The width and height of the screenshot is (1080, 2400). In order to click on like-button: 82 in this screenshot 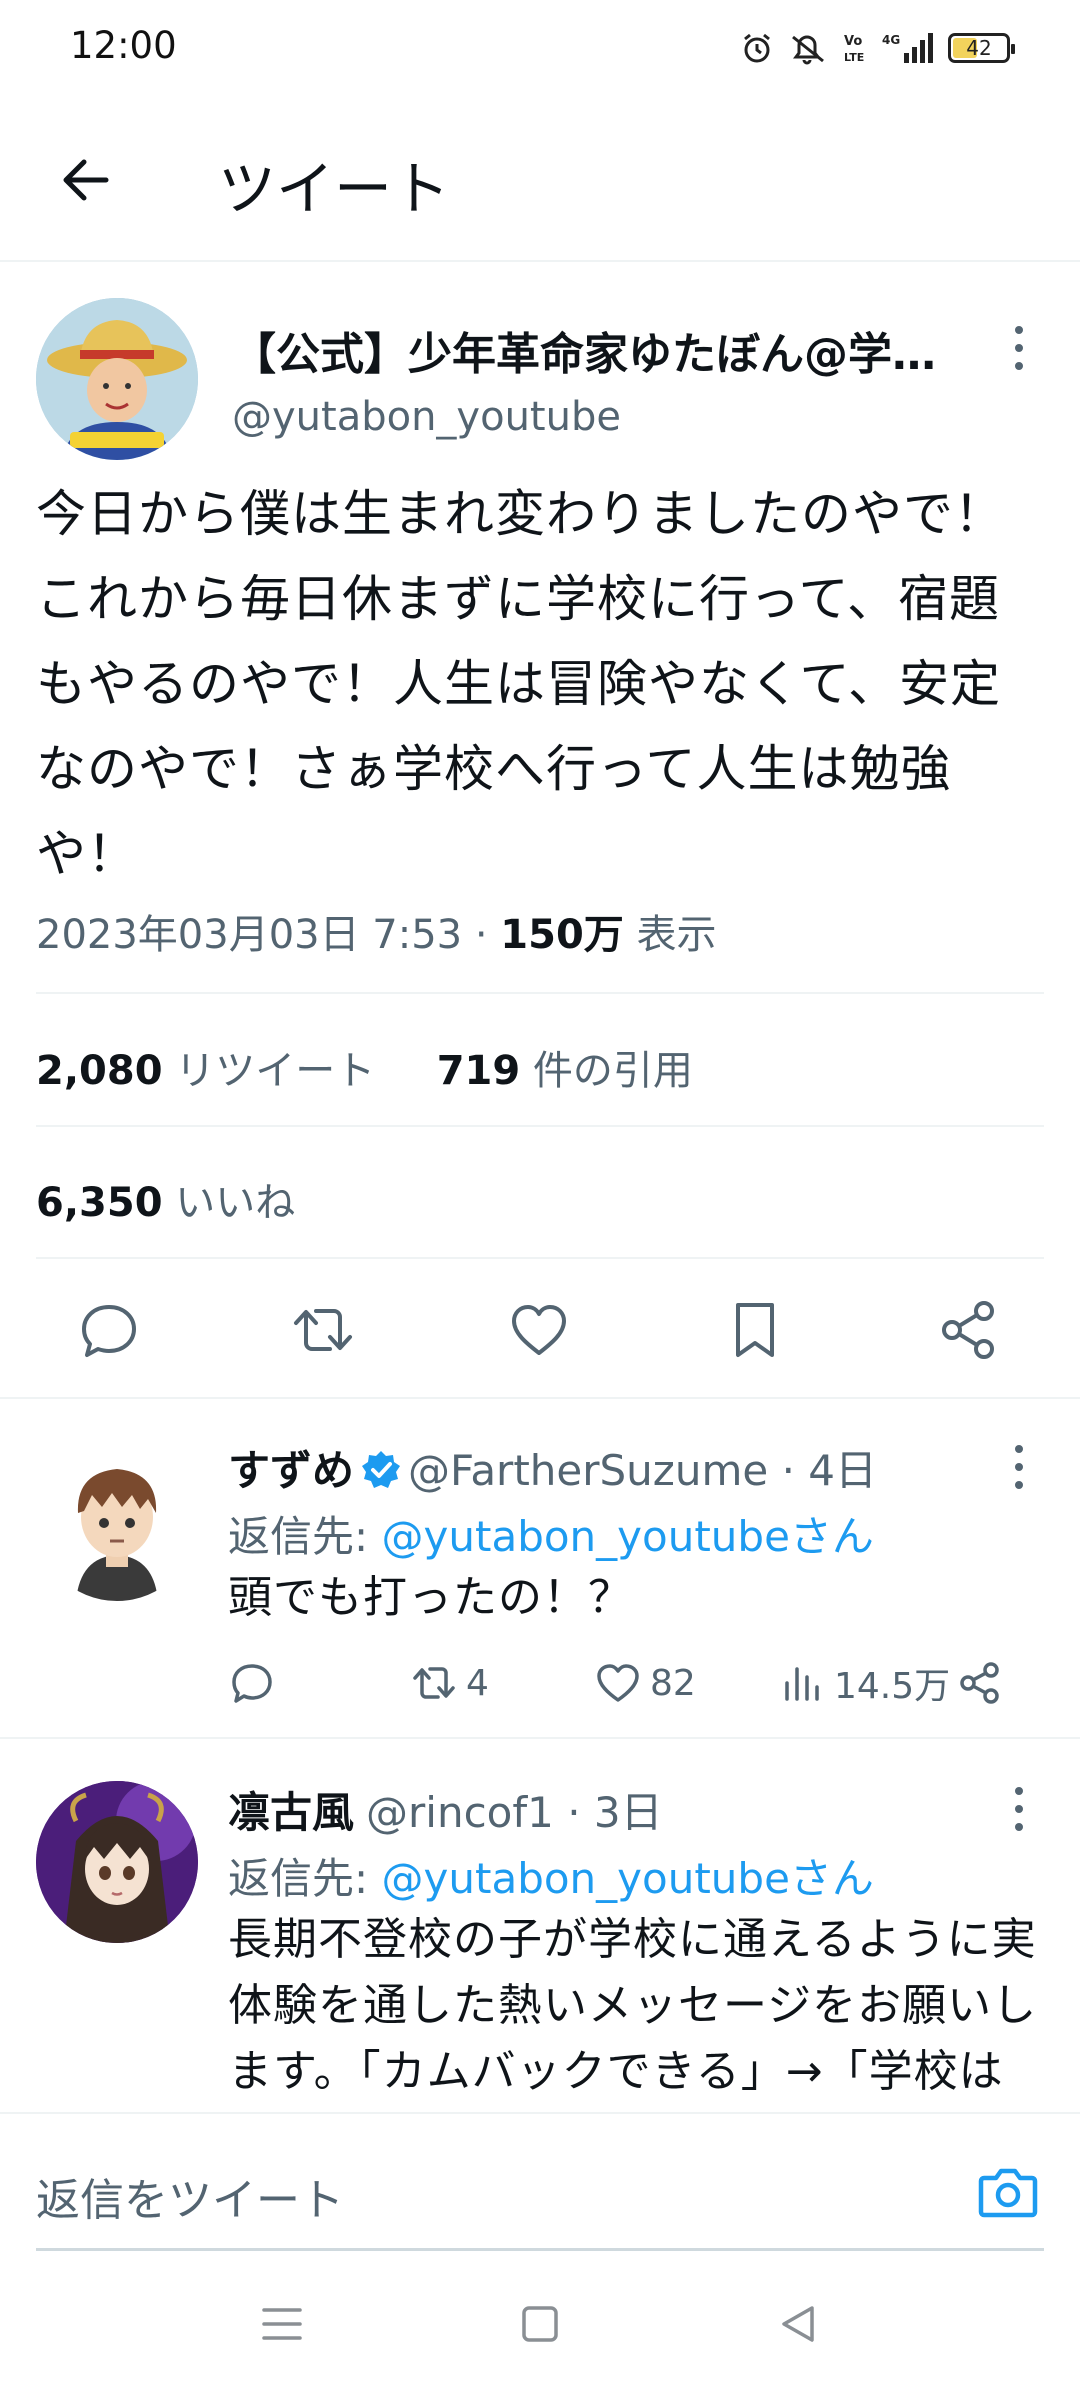, I will do `click(645, 1683)`.